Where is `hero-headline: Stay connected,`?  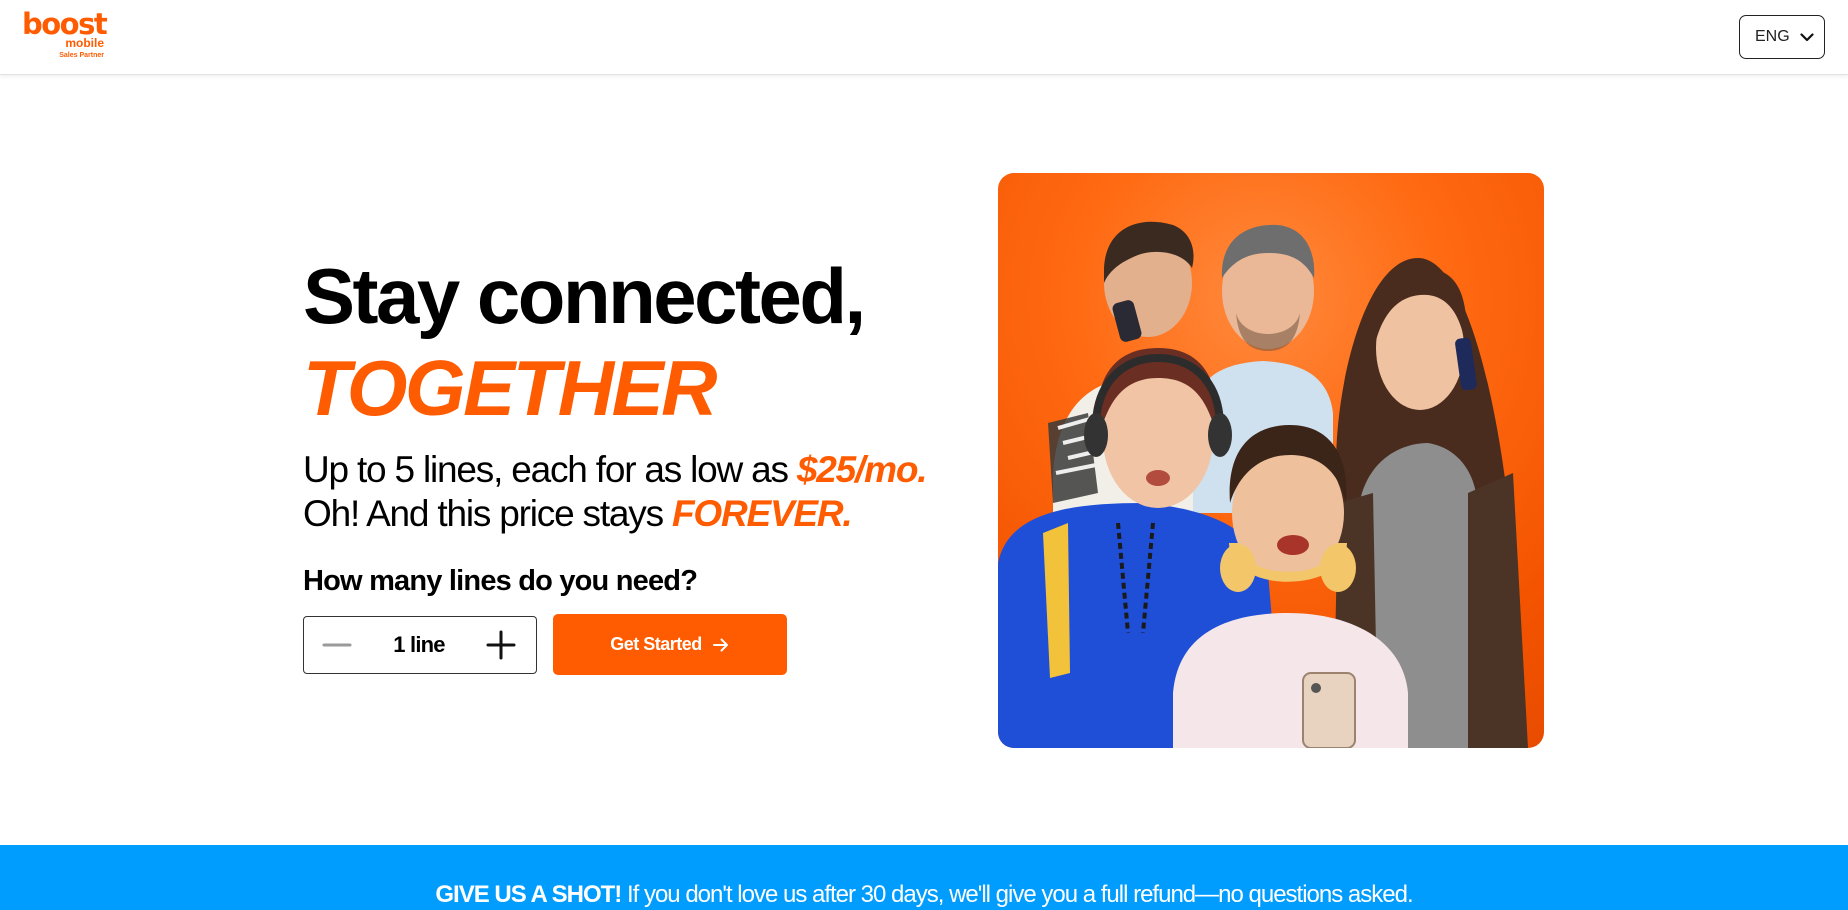
hero-headline: Stay connected, is located at coordinates (584, 296).